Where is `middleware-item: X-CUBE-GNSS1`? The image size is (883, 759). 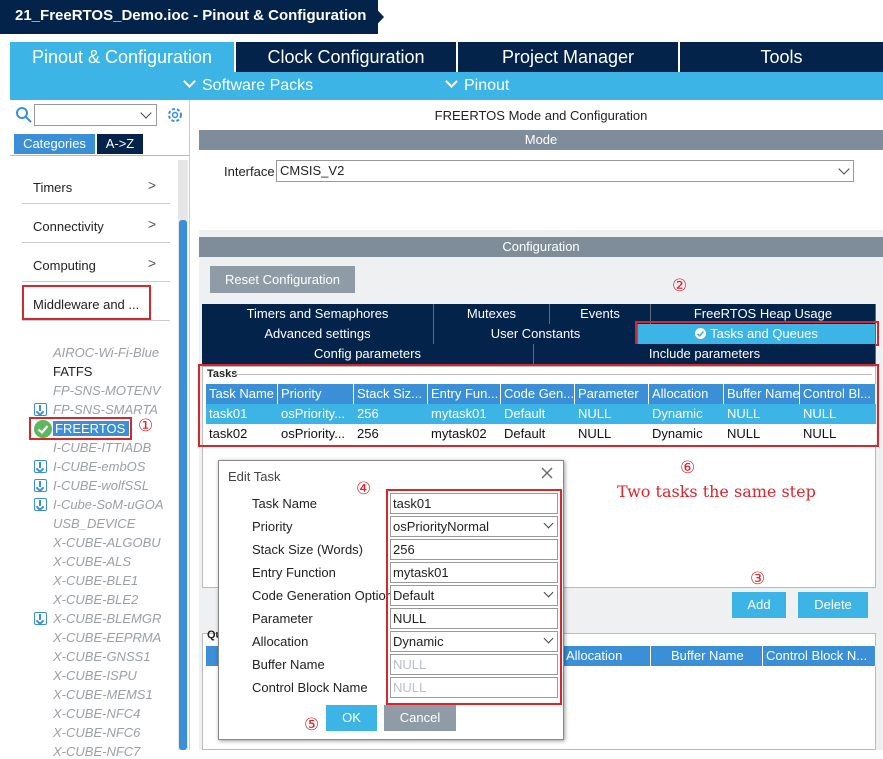 middleware-item: X-CUBE-GNSS1 is located at coordinates (102, 656).